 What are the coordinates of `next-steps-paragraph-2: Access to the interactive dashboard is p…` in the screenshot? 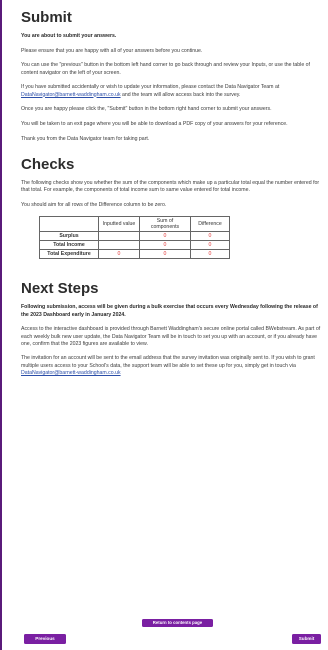 It's located at (171, 336).